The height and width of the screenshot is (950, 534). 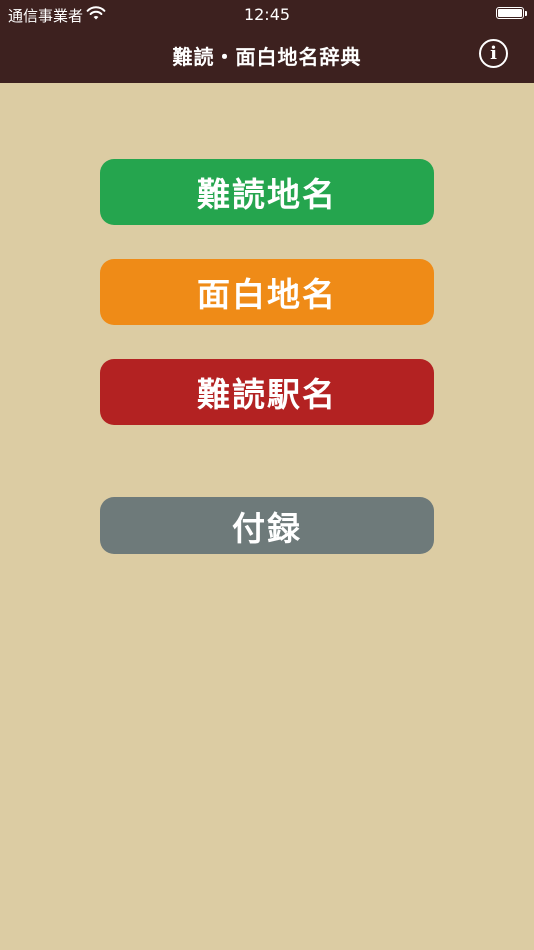 What do you see at coordinates (267, 57) in the screenshot?
I see `page-title: 難読・面白地名辞典` at bounding box center [267, 57].